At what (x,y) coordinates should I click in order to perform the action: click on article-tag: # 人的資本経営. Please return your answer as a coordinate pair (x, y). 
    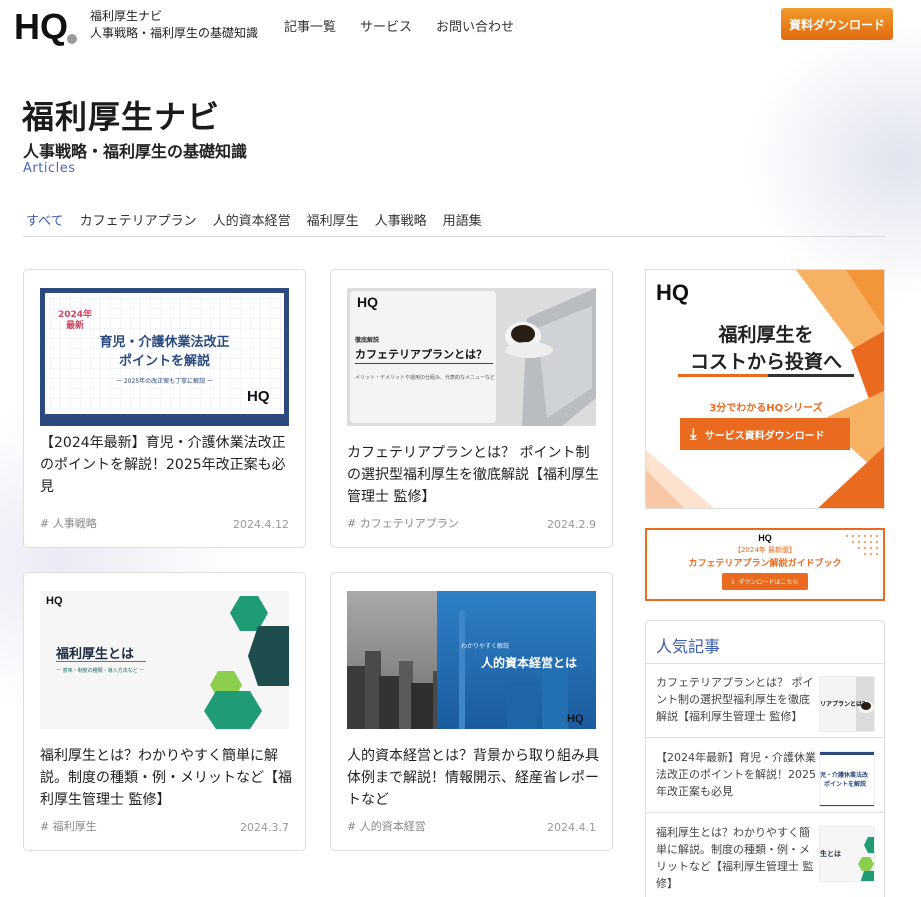
    Looking at the image, I should click on (386, 826).